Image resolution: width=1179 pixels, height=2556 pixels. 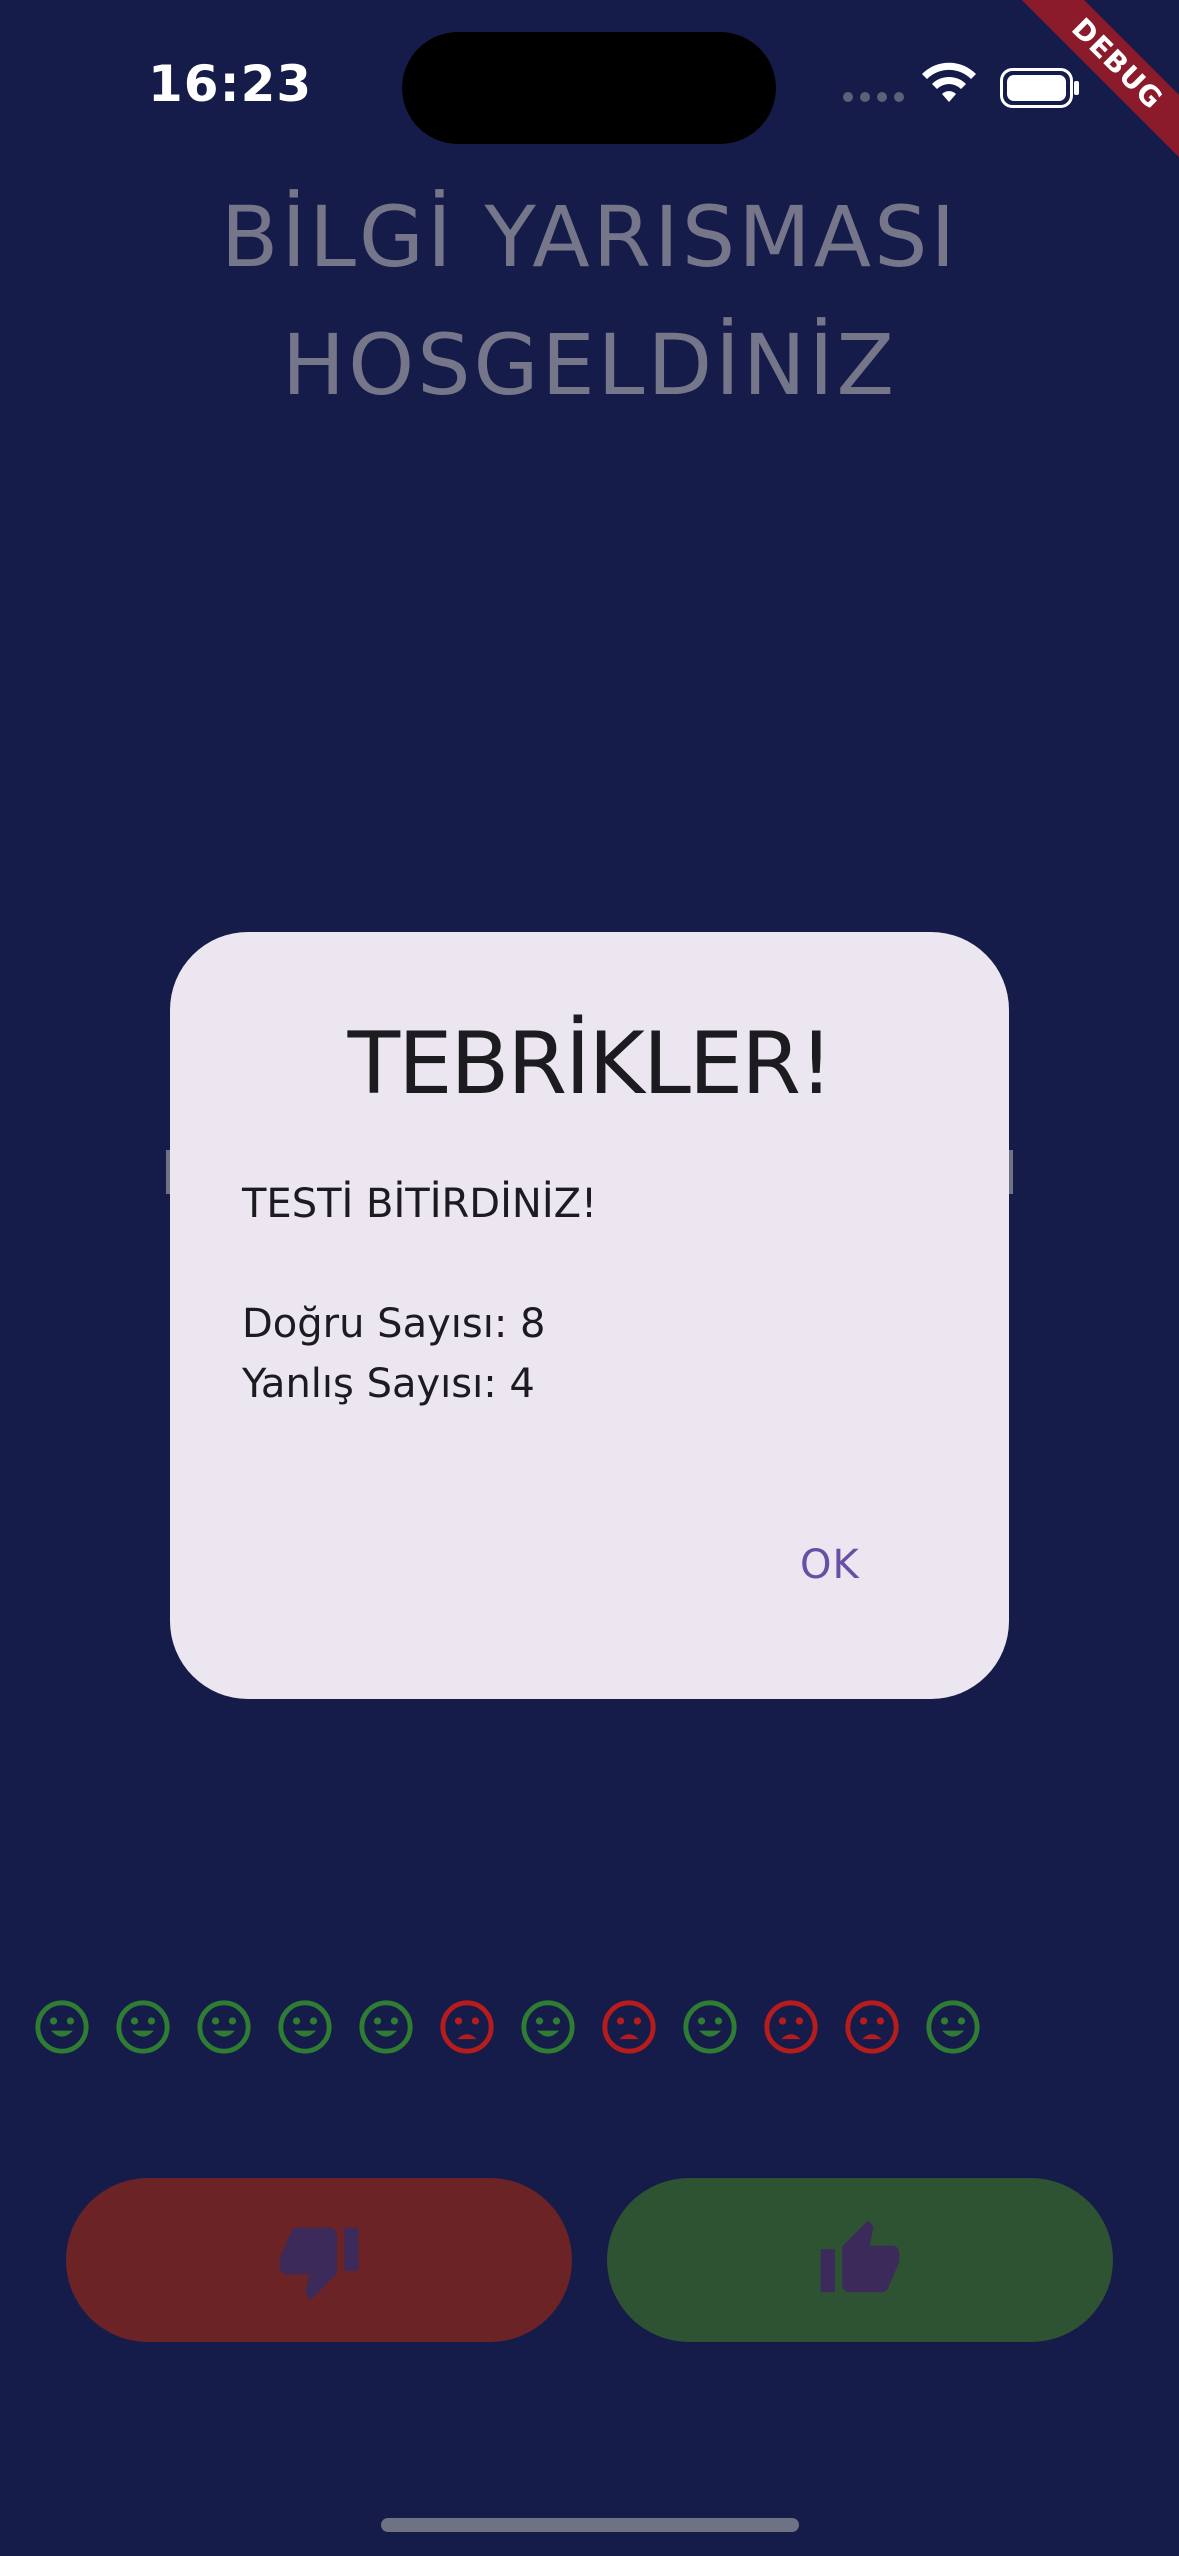 What do you see at coordinates (590, 1064) in the screenshot?
I see `dialog-title: TEBRİKLER!` at bounding box center [590, 1064].